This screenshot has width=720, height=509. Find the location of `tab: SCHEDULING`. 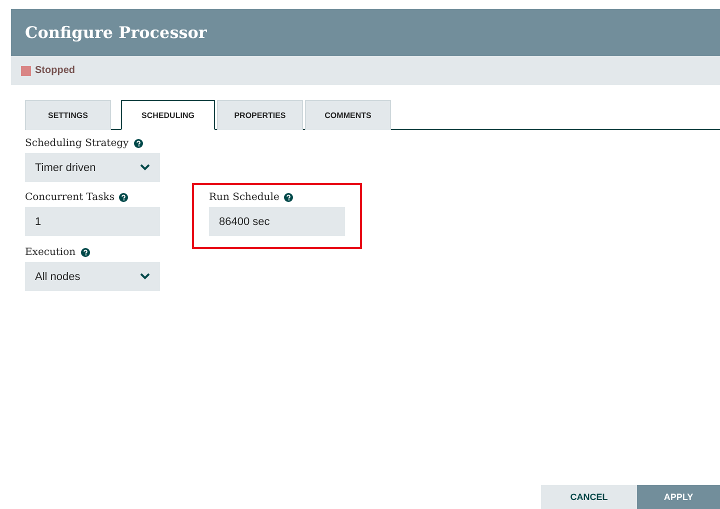

tab: SCHEDULING is located at coordinates (168, 115).